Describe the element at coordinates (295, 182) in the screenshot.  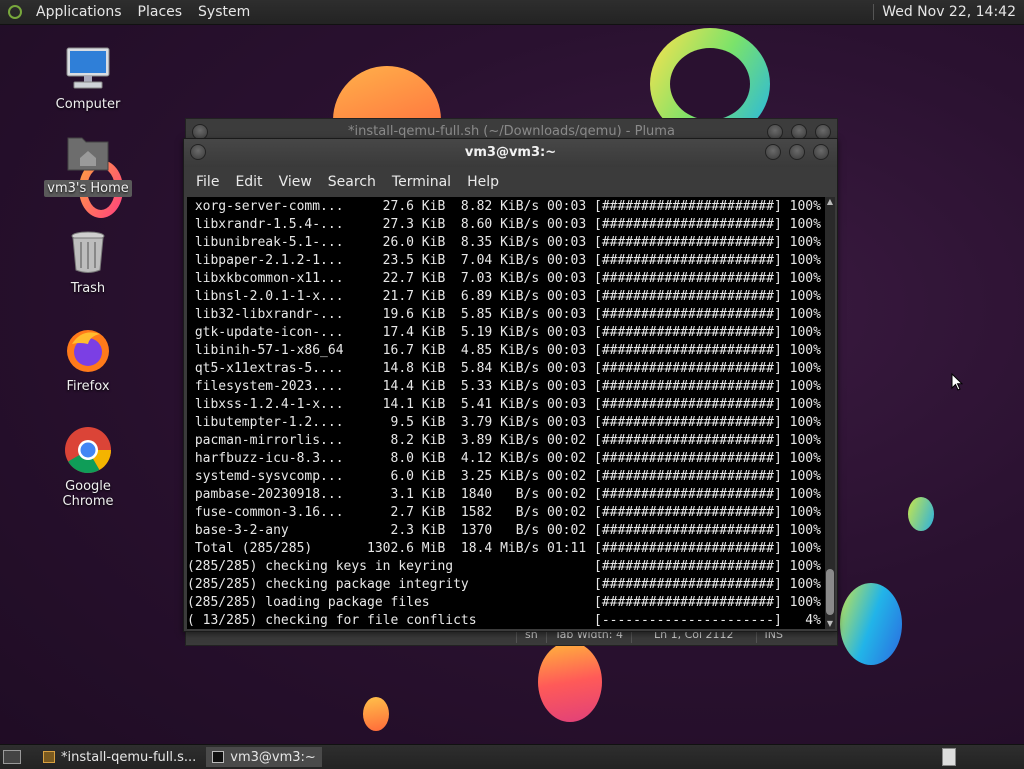
I see `menu-view: View` at that location.